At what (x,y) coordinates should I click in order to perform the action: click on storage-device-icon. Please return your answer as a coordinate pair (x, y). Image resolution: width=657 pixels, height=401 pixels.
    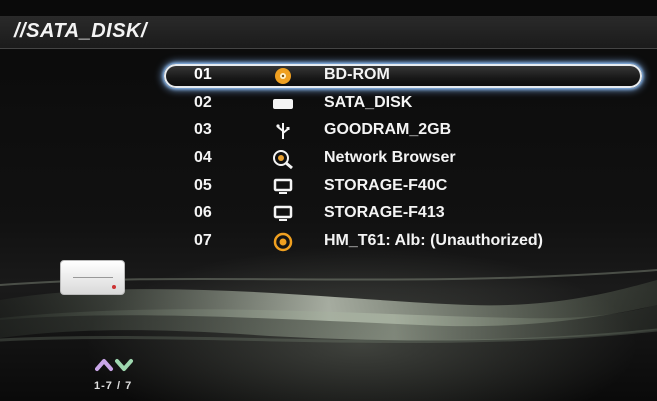
    Looking at the image, I should click on (92, 277).